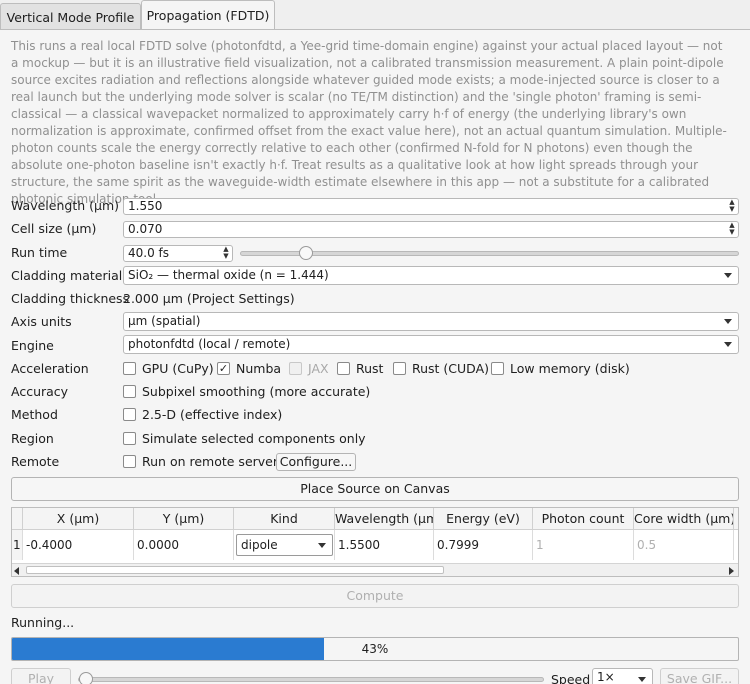 The height and width of the screenshot is (684, 750). I want to click on tab-label: Vertical Mode Profile, so click(70, 17).